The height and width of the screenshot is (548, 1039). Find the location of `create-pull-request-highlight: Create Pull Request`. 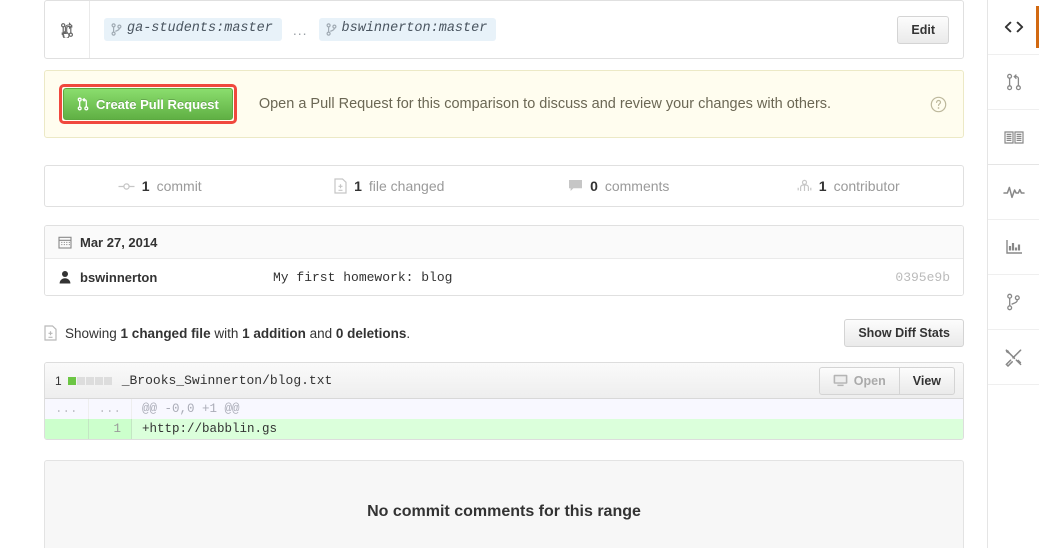

create-pull-request-highlight: Create Pull Request is located at coordinates (148, 104).